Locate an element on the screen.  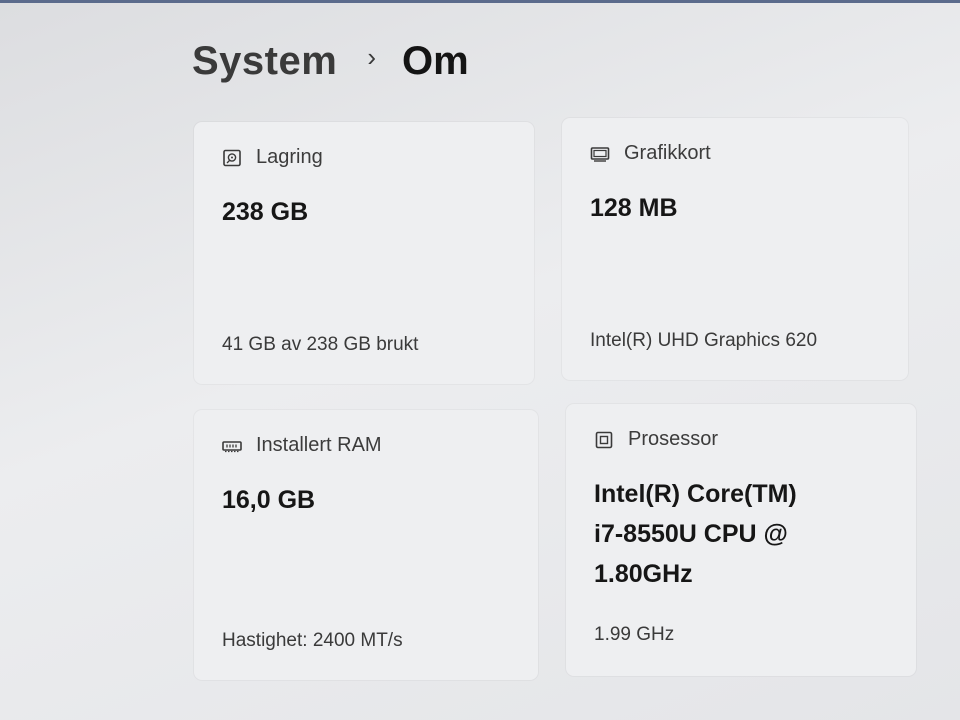
storage-card: Lagring 238 GB 41 GB av 238 GB brukt is located at coordinates (364, 253).